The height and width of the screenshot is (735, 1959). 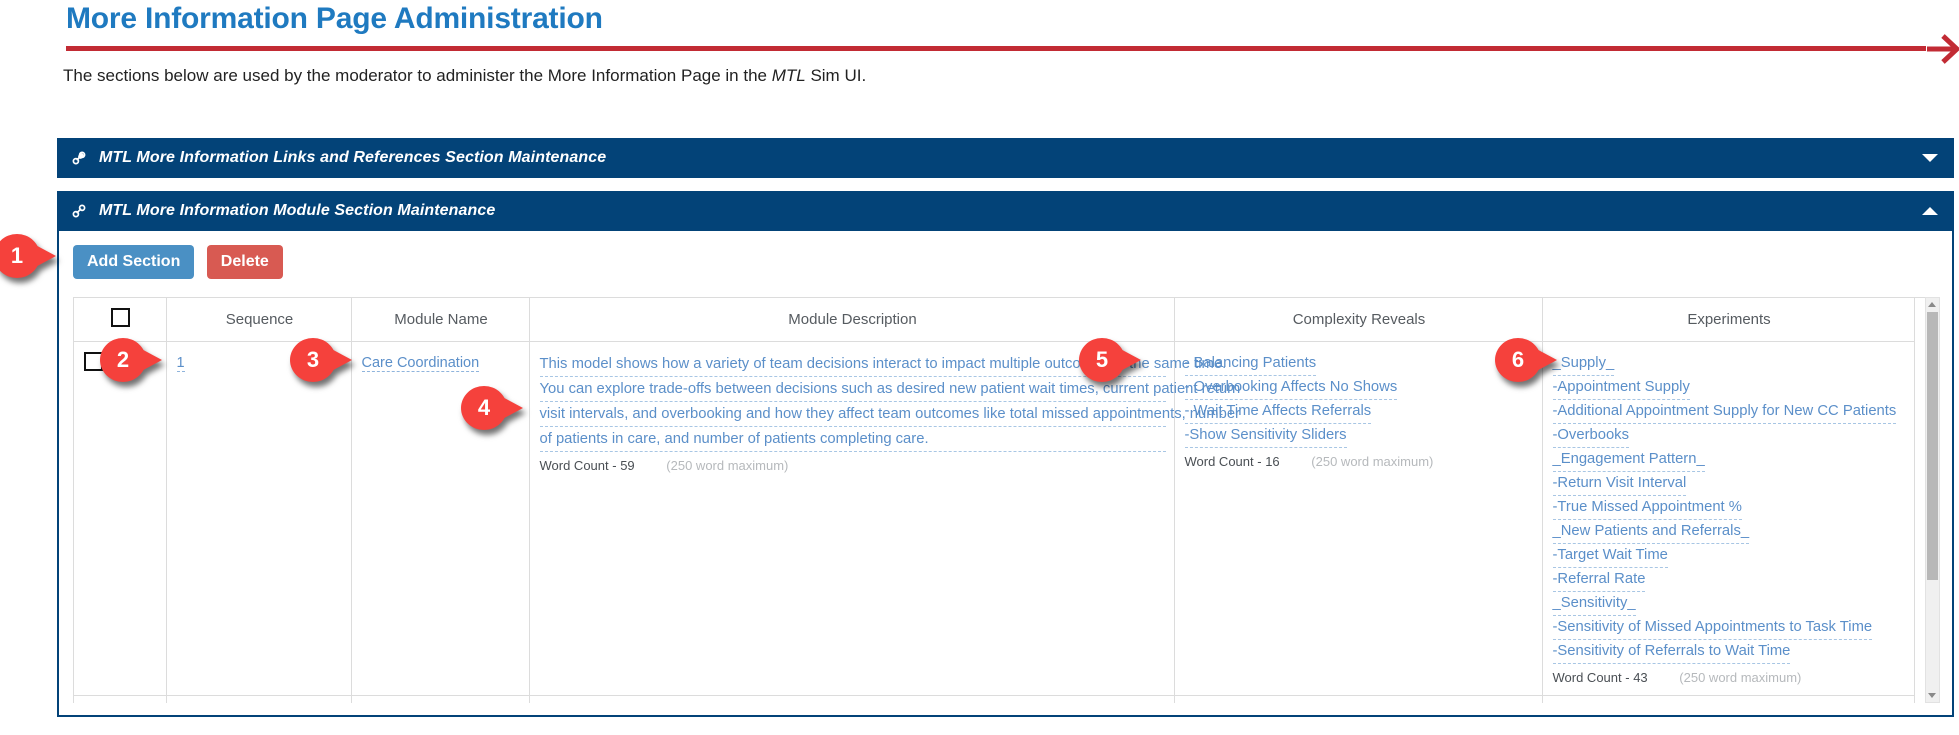 What do you see at coordinates (788, 75) in the screenshot?
I see `intro-text-italic: MTL` at bounding box center [788, 75].